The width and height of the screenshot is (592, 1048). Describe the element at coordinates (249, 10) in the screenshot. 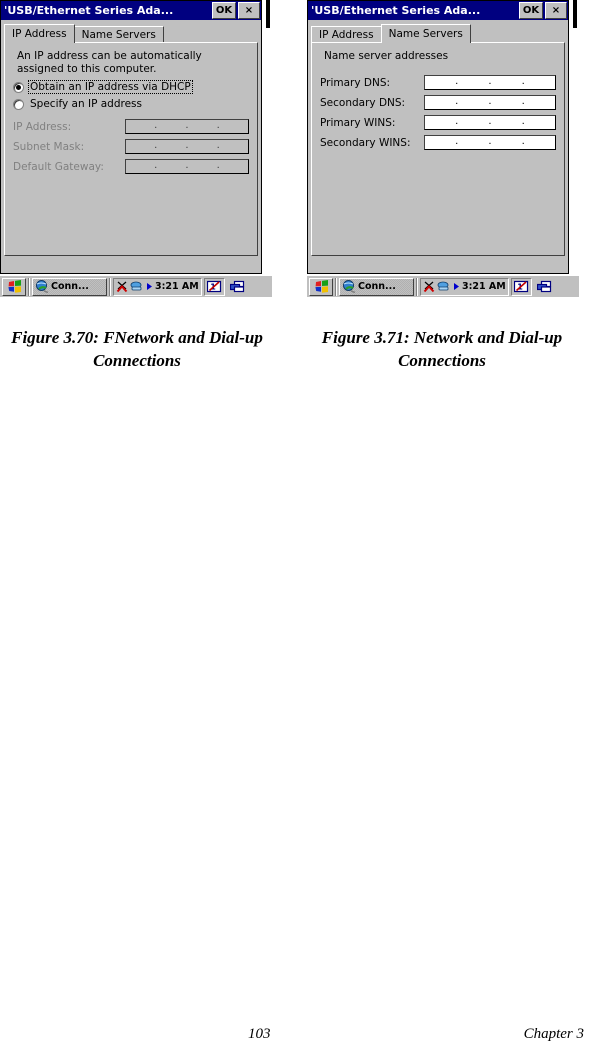

I see `close-button: ×` at that location.